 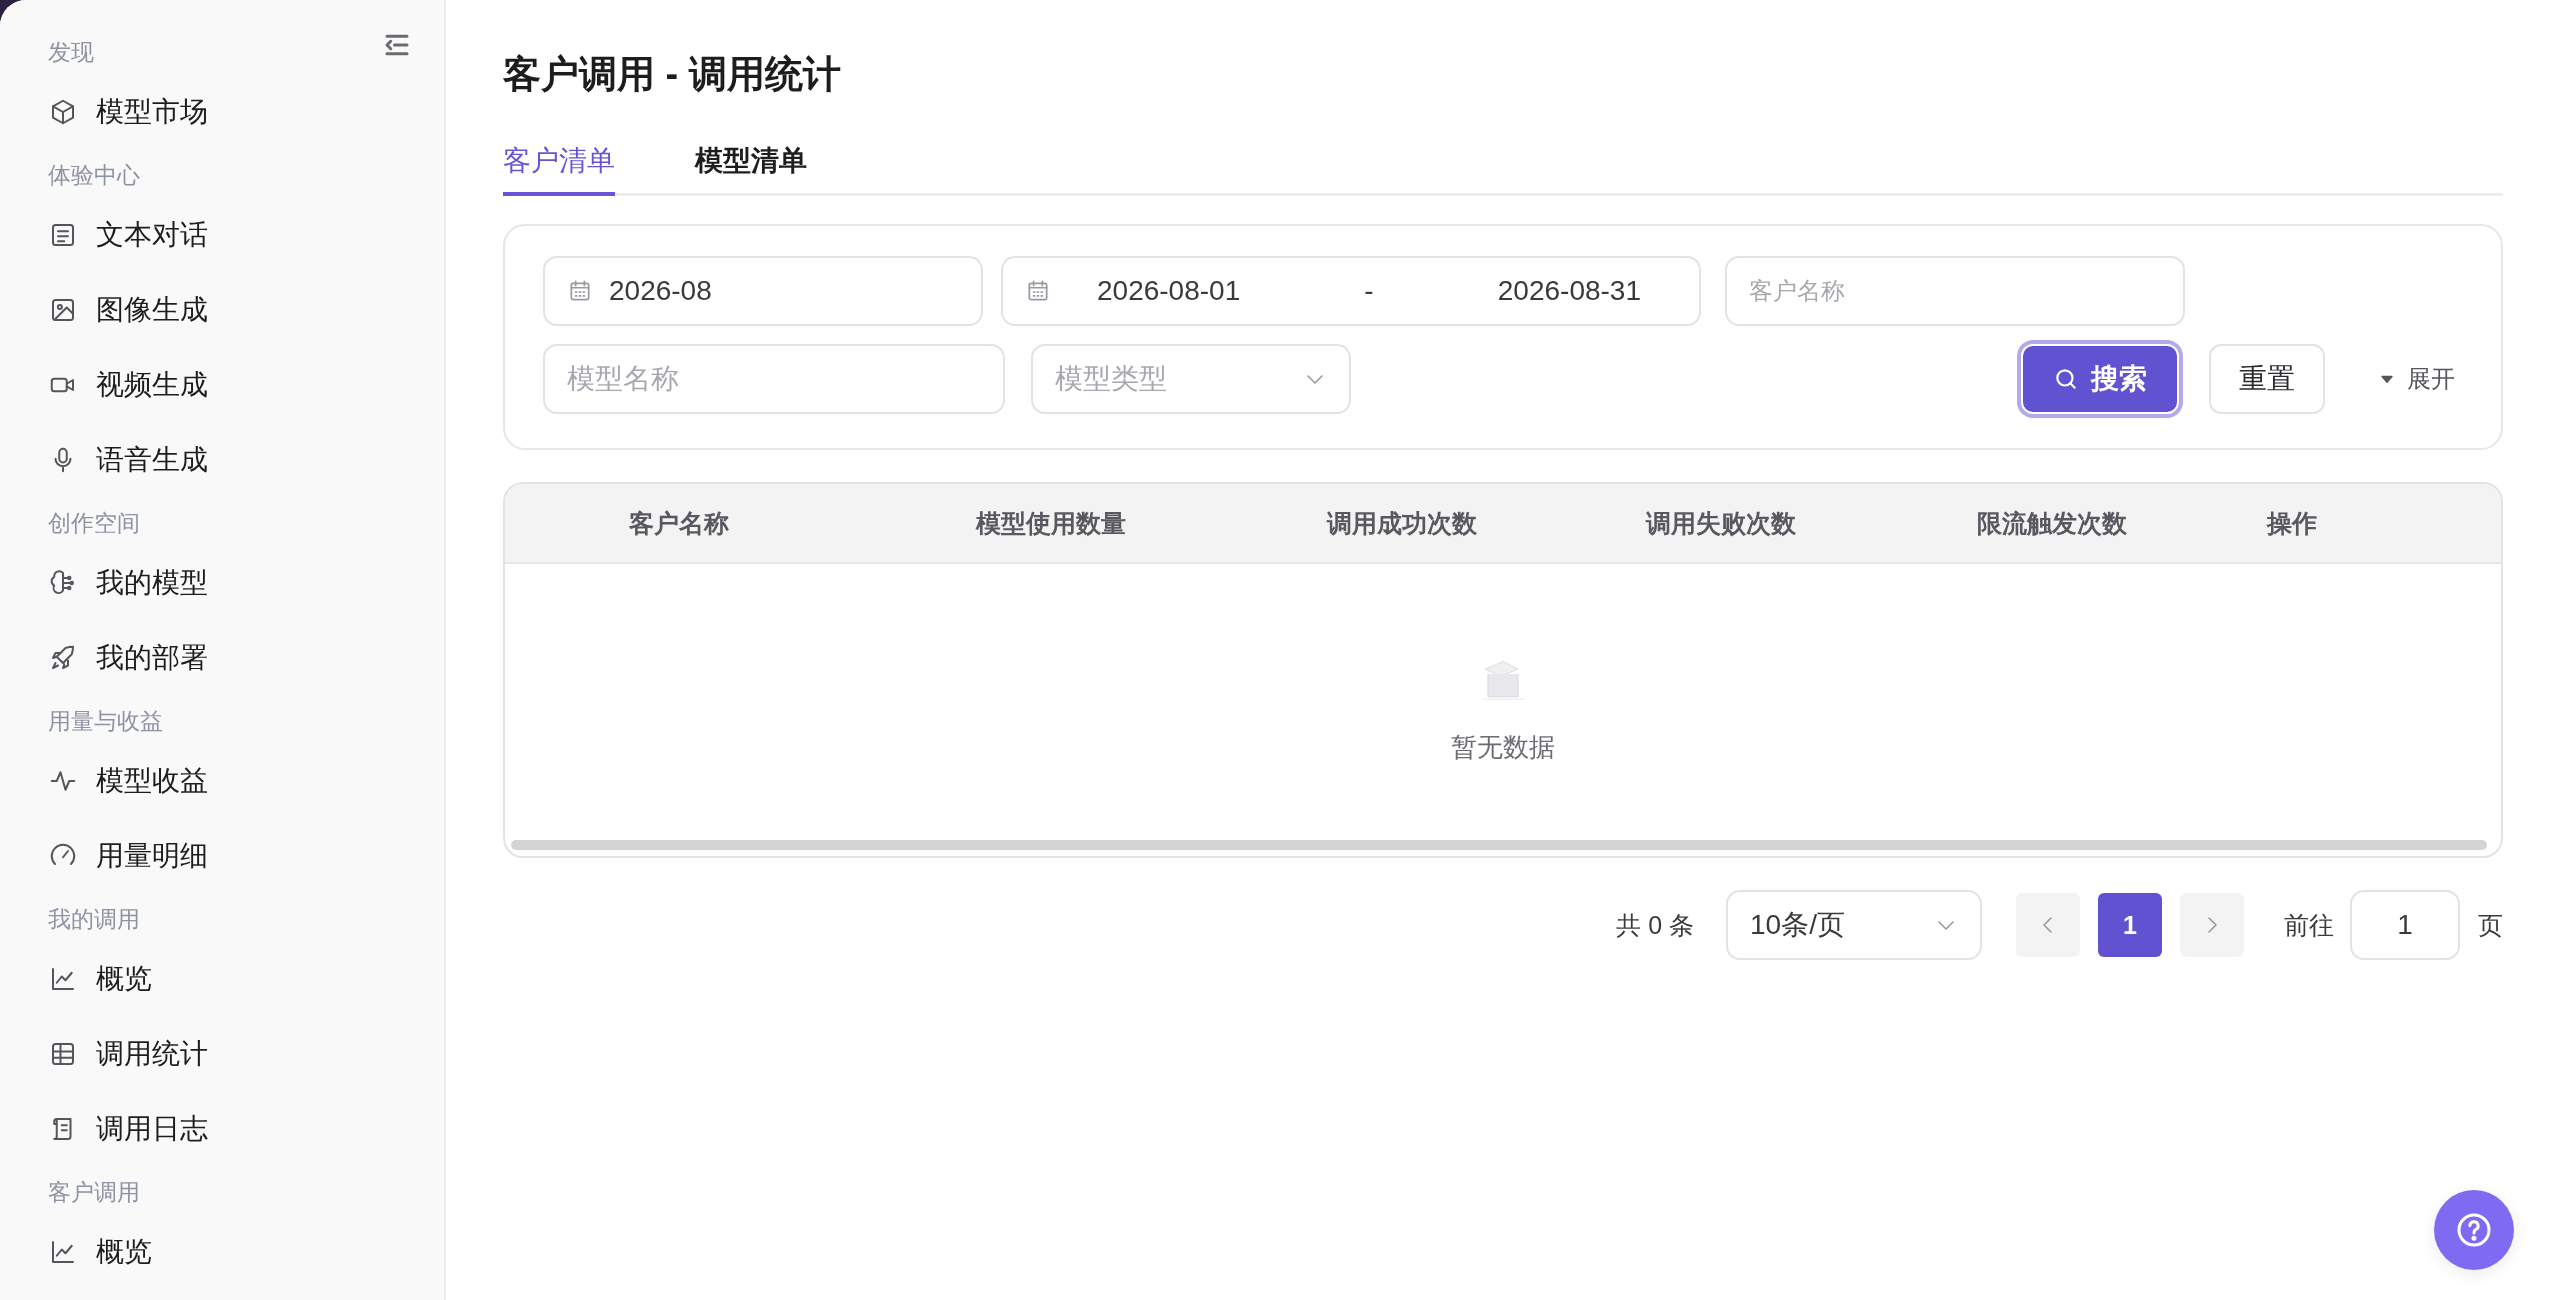 What do you see at coordinates (128, 657) in the screenshot?
I see `sidebar-item: 我的部署` at bounding box center [128, 657].